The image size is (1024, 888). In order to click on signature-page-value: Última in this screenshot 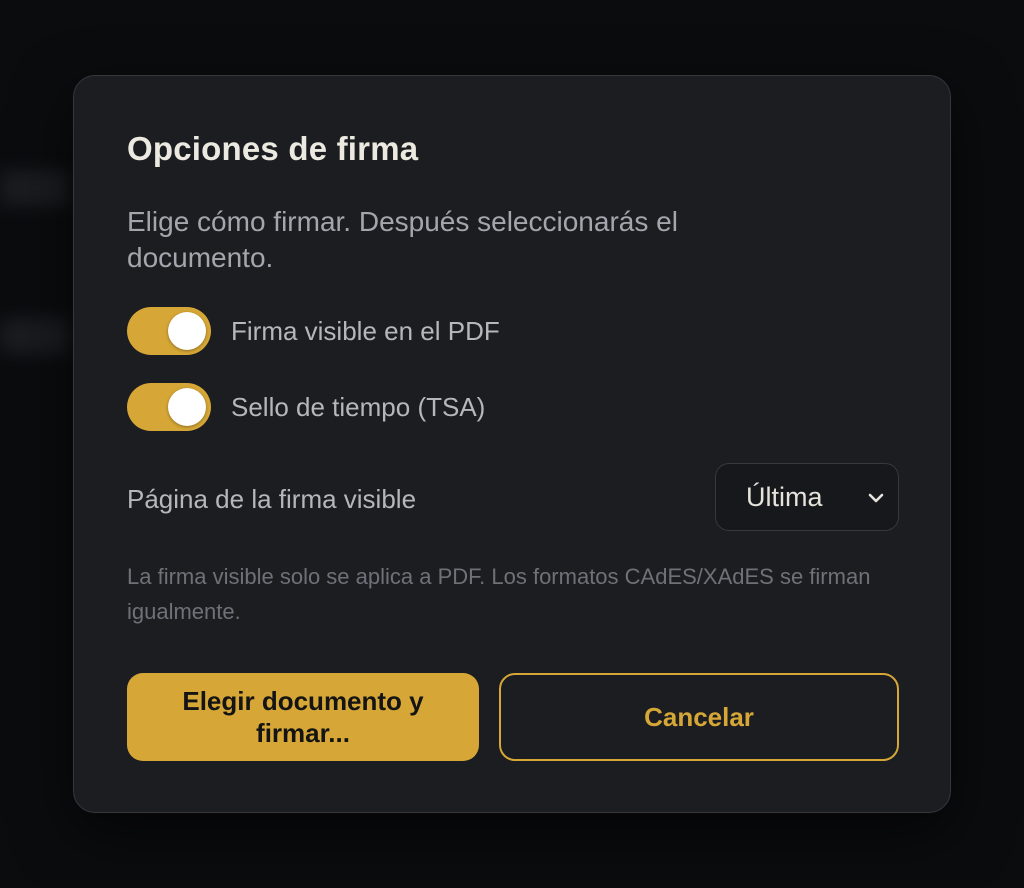, I will do `click(784, 496)`.